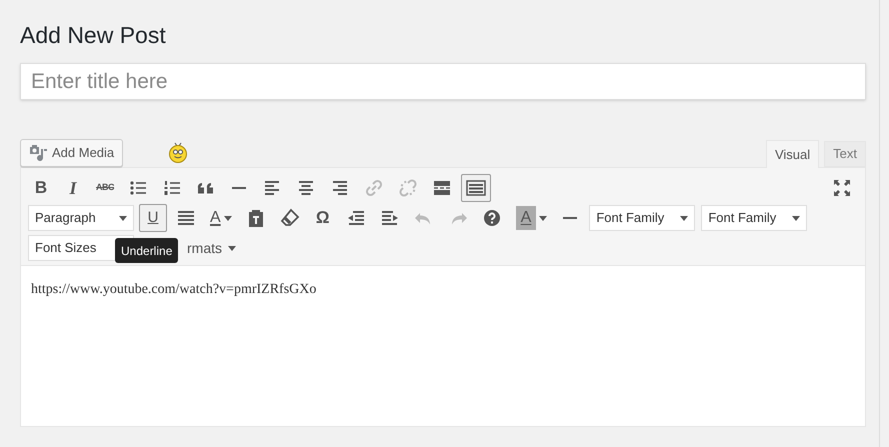 The image size is (889, 447). I want to click on smiley-icon, so click(178, 152).